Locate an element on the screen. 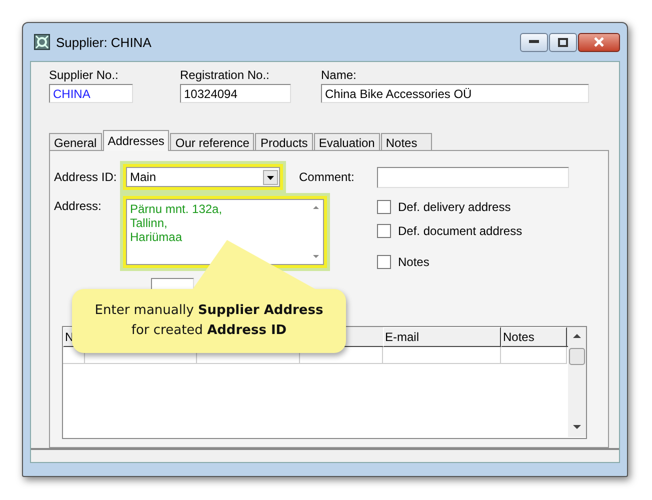 The height and width of the screenshot is (500, 652). tab: Our reference is located at coordinates (212, 141).